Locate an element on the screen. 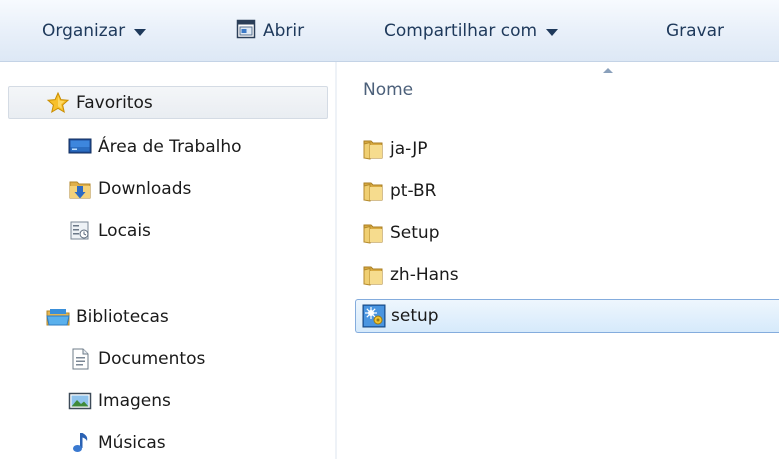 The image size is (779, 459). organize-button: Organizar is located at coordinates (94, 31).